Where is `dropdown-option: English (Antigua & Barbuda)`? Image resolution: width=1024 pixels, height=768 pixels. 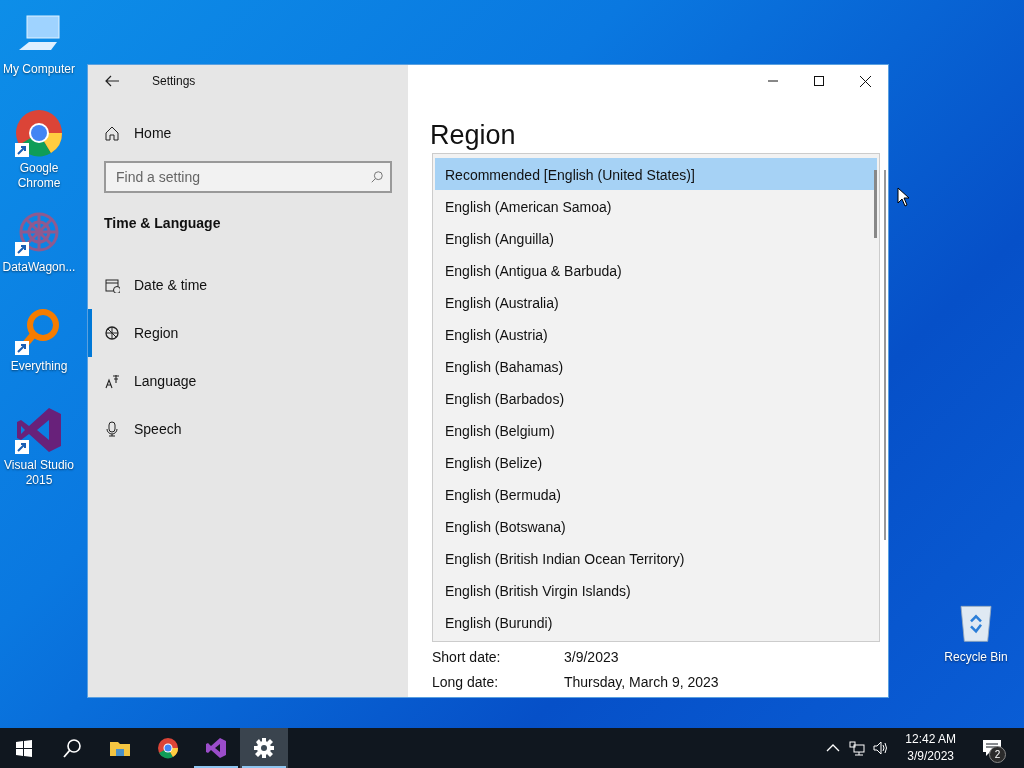
dropdown-option: English (Antigua & Barbuda) is located at coordinates (656, 270).